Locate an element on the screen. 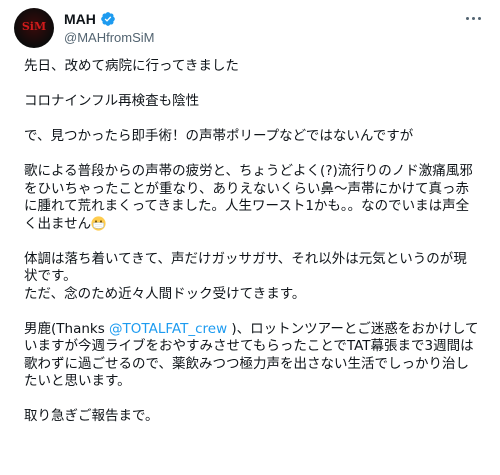 The height and width of the screenshot is (475, 500). band-logo-icon: SiM is located at coordinates (34, 26).